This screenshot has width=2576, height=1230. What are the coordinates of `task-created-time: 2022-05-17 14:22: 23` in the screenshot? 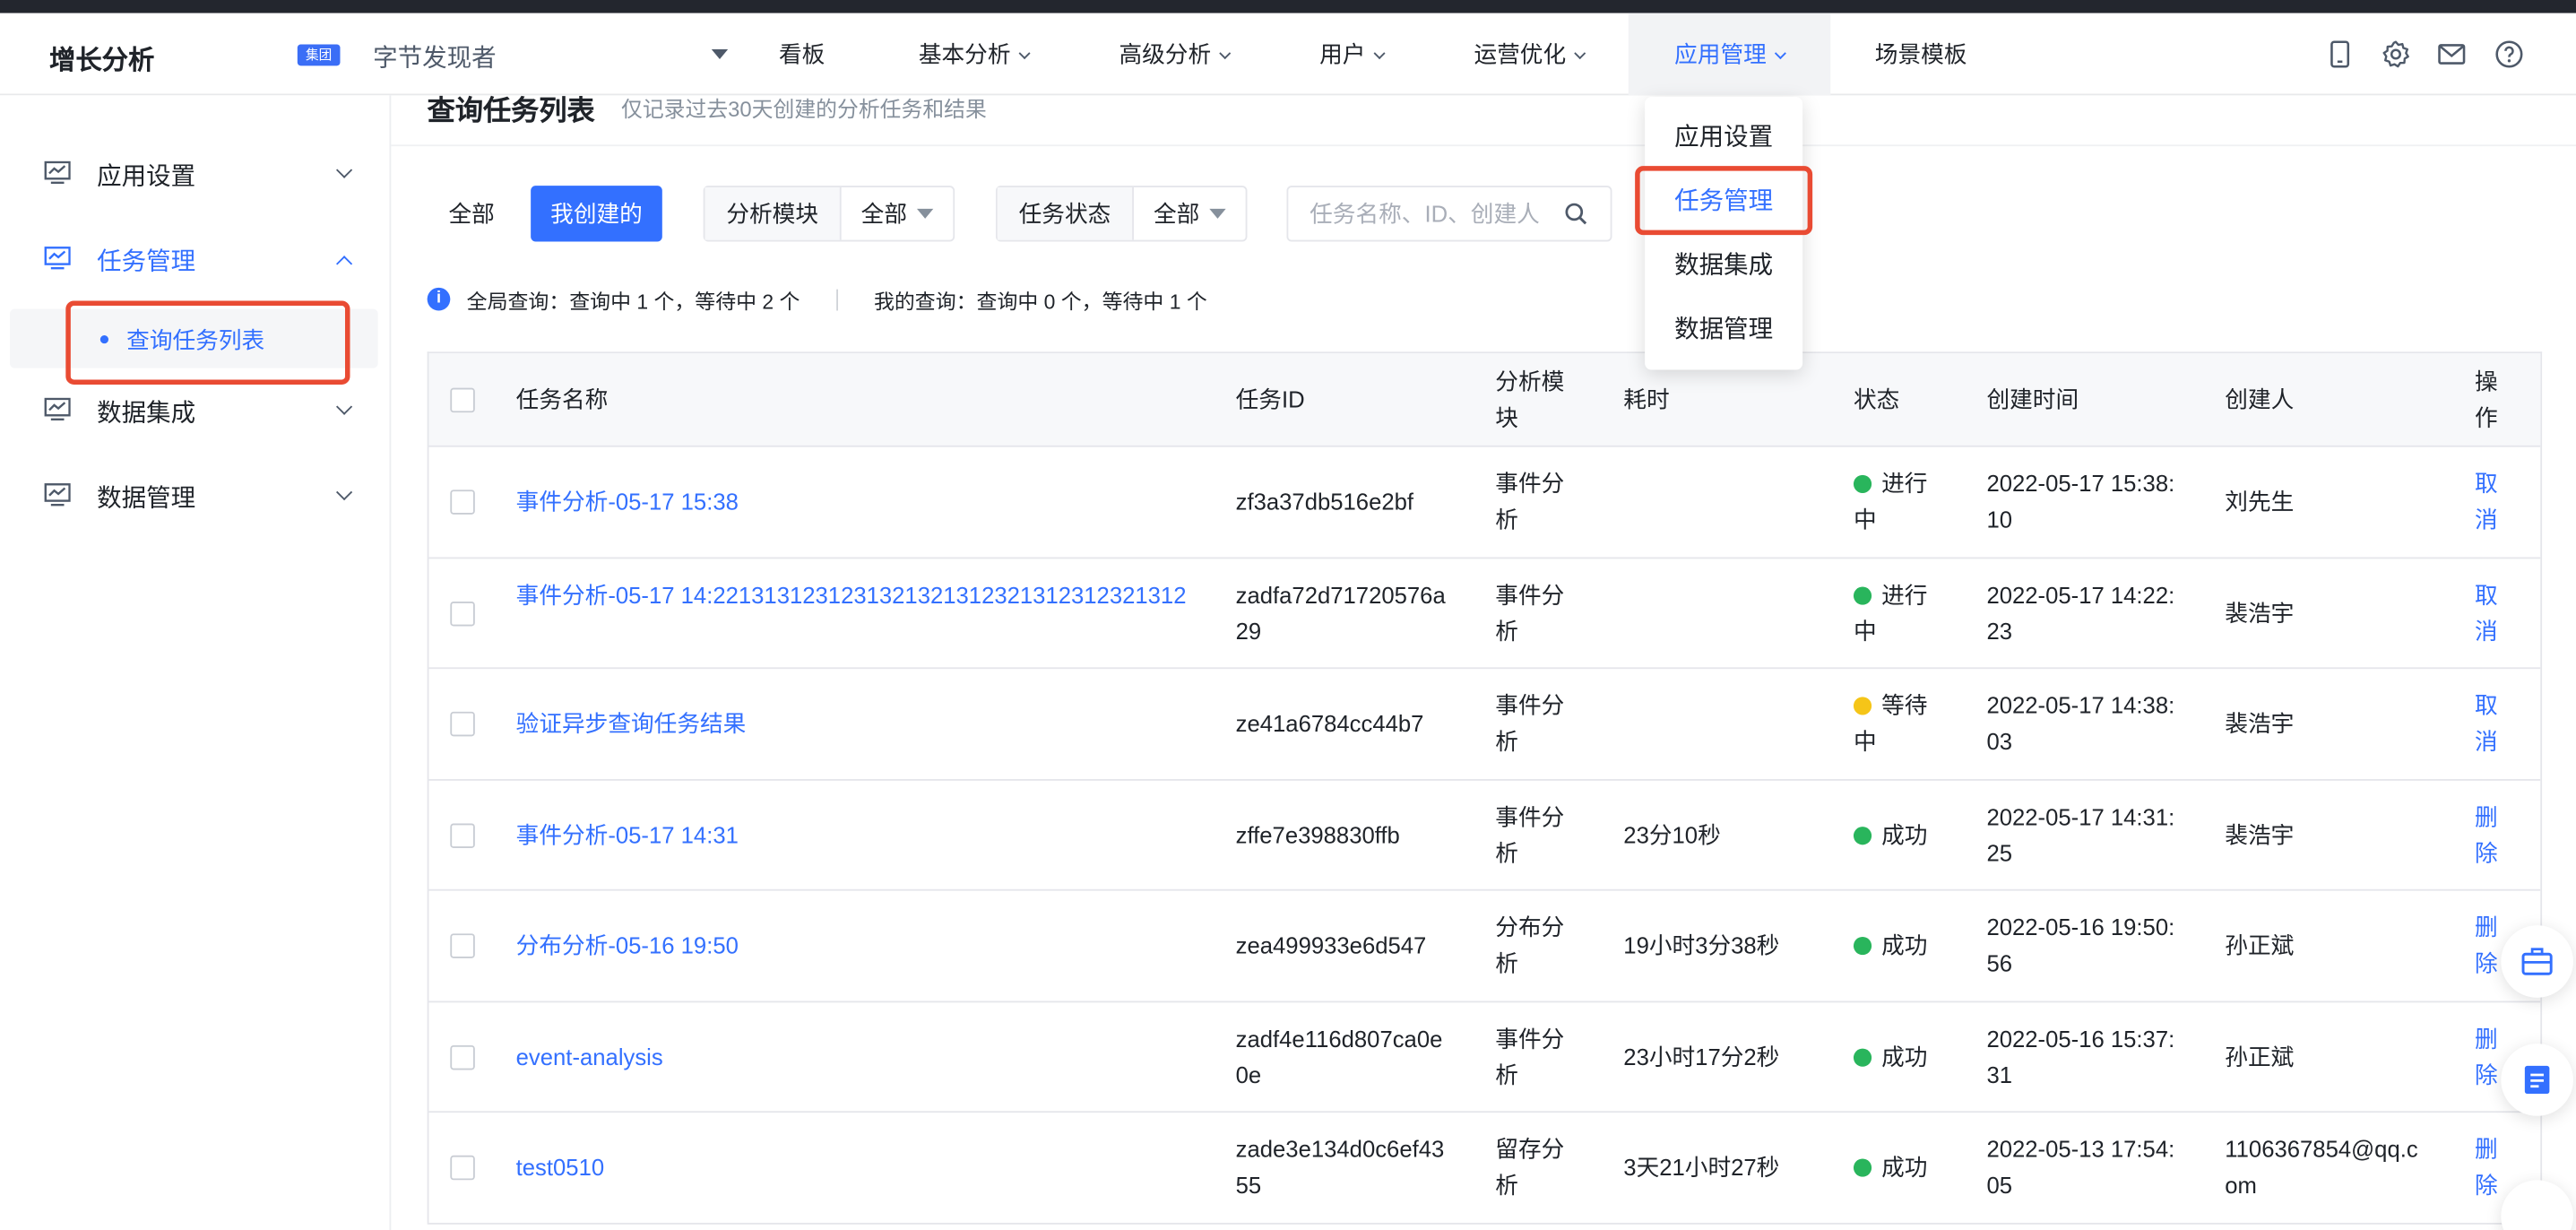 It's located at (2080, 612).